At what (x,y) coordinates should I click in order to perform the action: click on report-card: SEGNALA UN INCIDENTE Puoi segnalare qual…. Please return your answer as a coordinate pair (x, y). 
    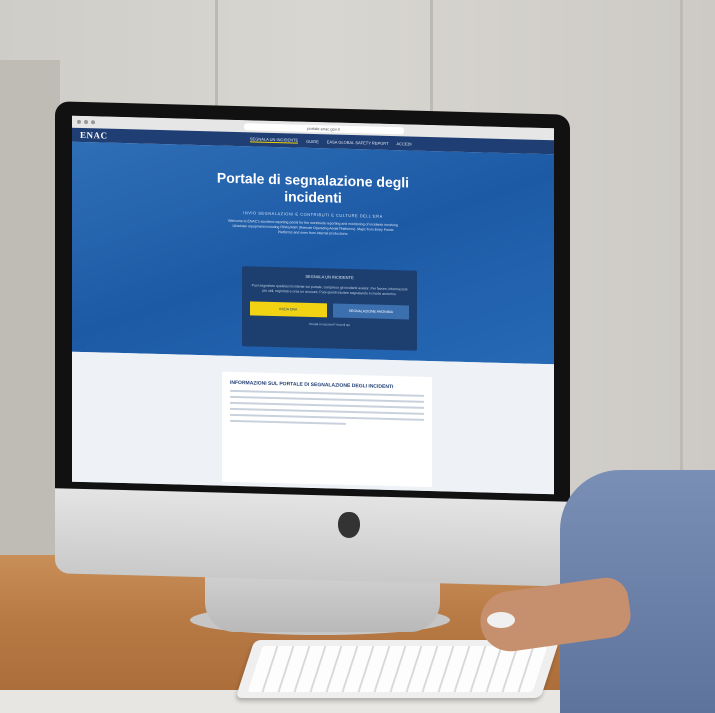
    Looking at the image, I should click on (329, 308).